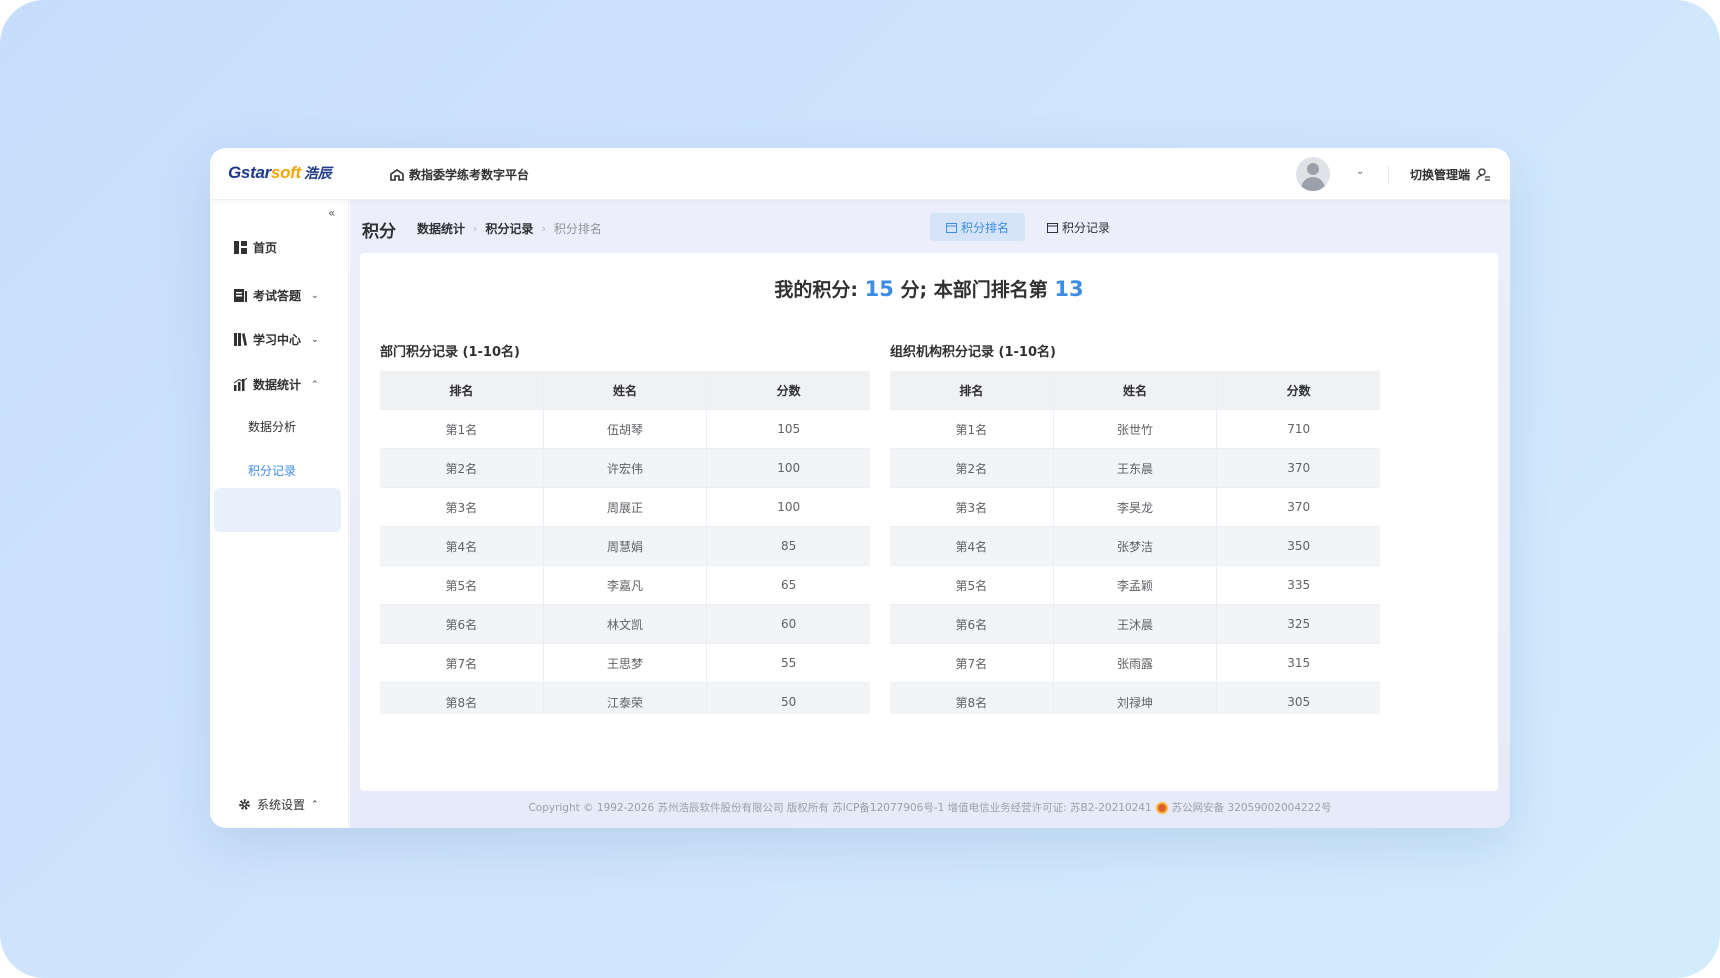 The width and height of the screenshot is (1720, 978). I want to click on dashboard-icon, so click(240, 247).